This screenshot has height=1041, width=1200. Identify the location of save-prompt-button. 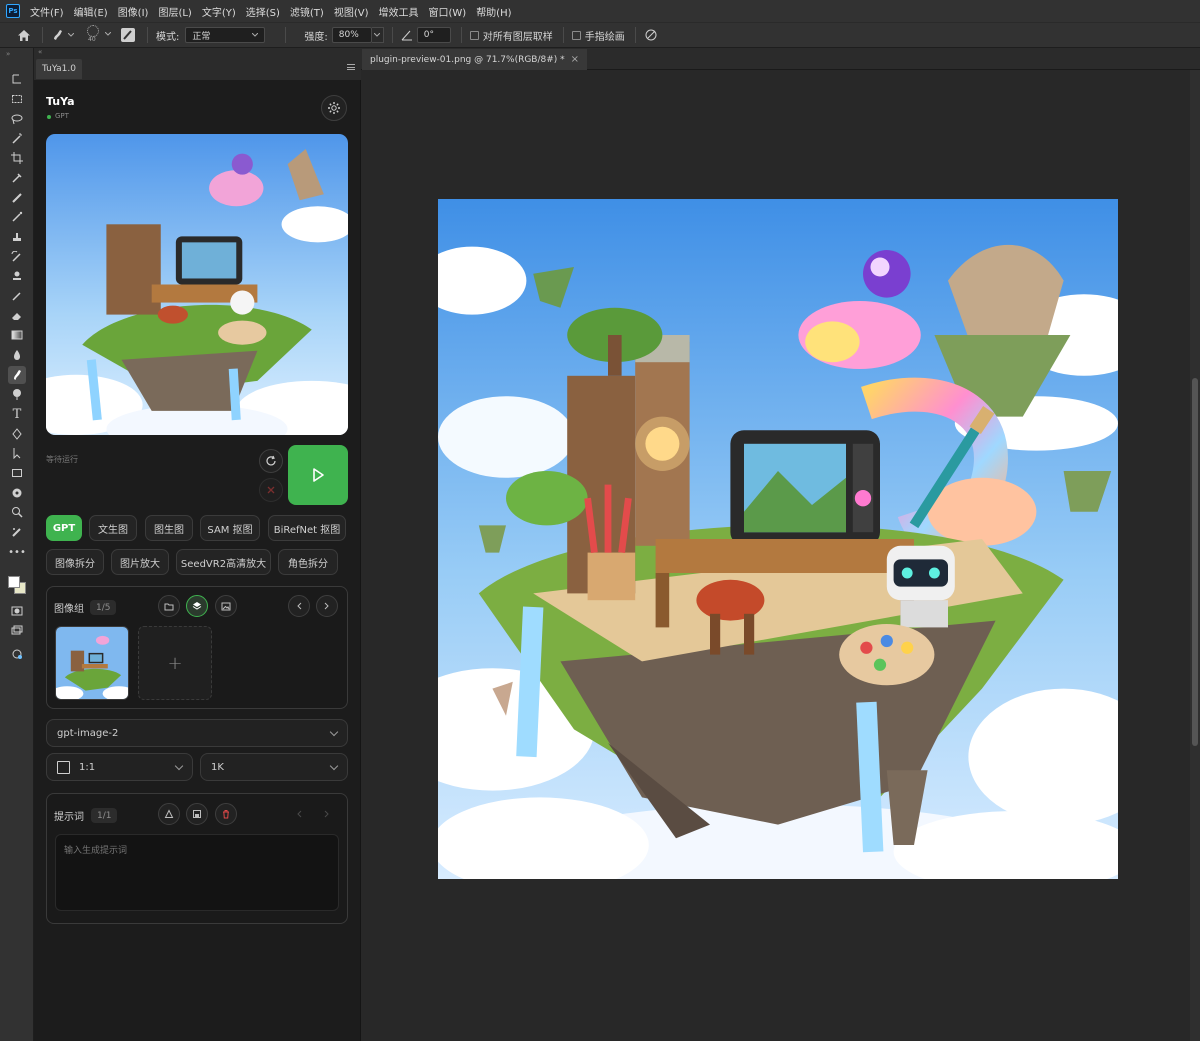
(197, 814).